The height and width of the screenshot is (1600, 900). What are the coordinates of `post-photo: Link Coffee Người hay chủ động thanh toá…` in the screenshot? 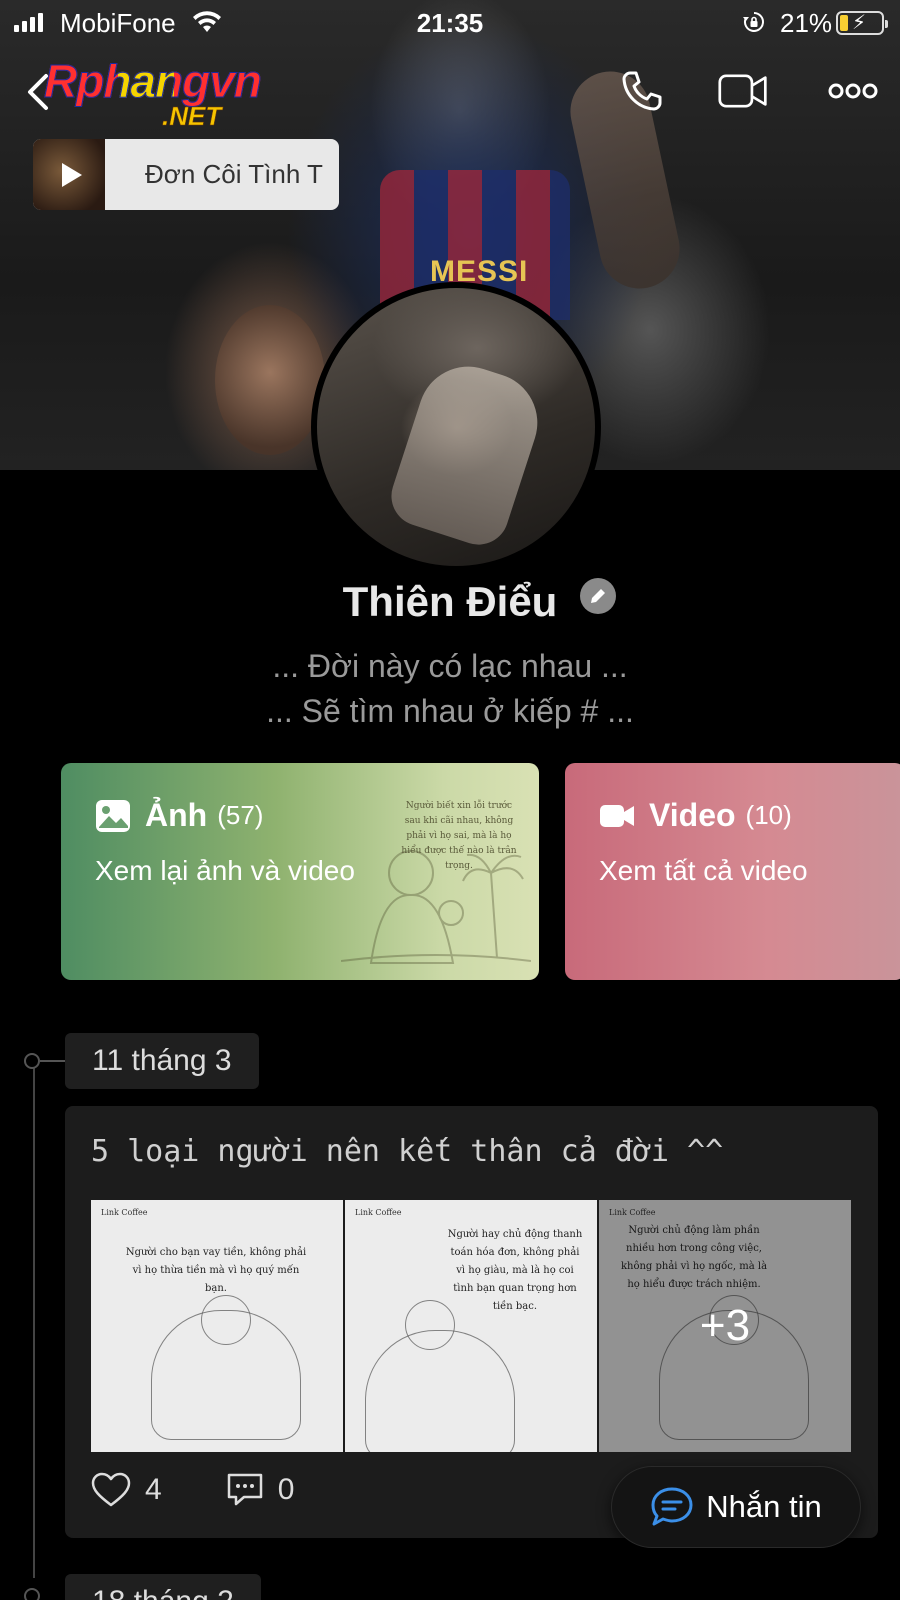 It's located at (471, 1326).